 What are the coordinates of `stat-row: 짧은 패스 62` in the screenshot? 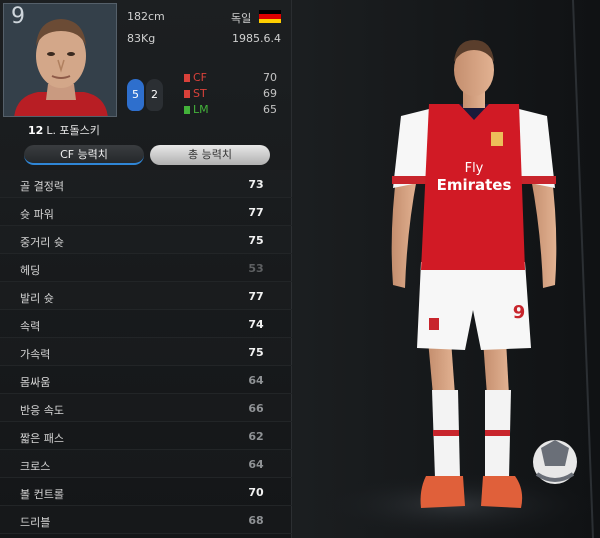 It's located at (146, 436).